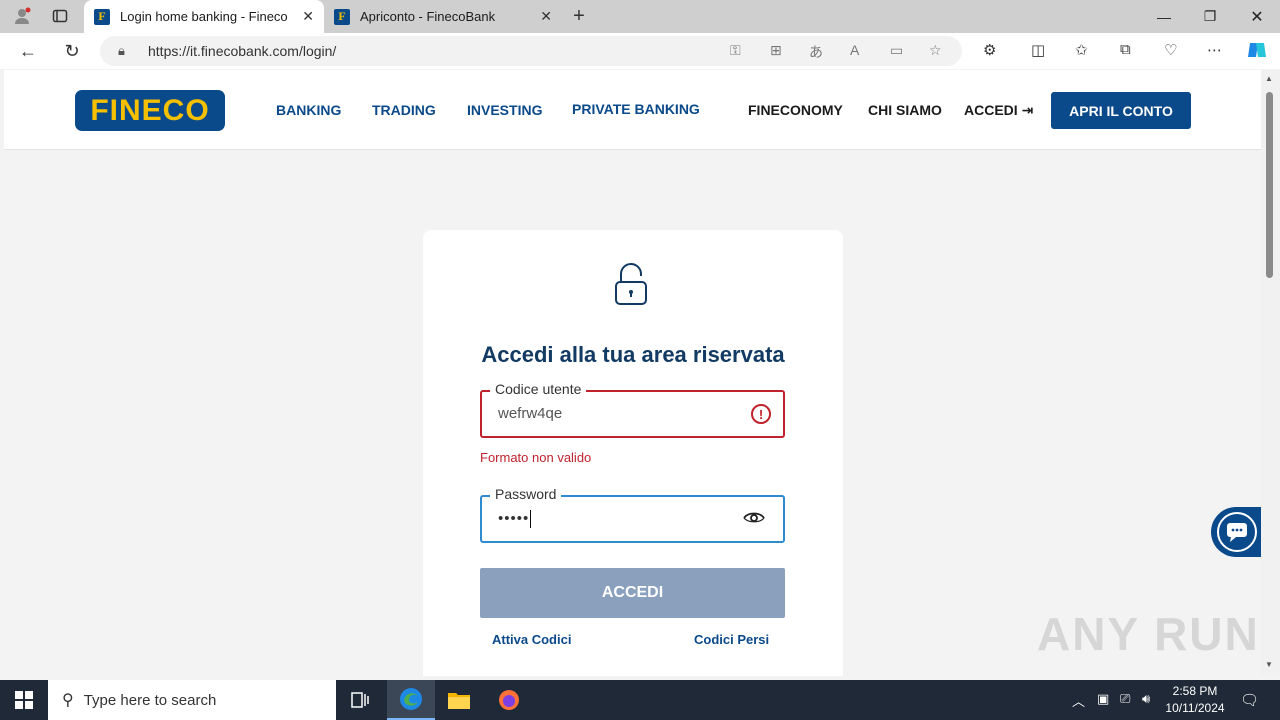  Describe the element at coordinates (360, 700) in the screenshot. I see `task-view-icon` at that location.